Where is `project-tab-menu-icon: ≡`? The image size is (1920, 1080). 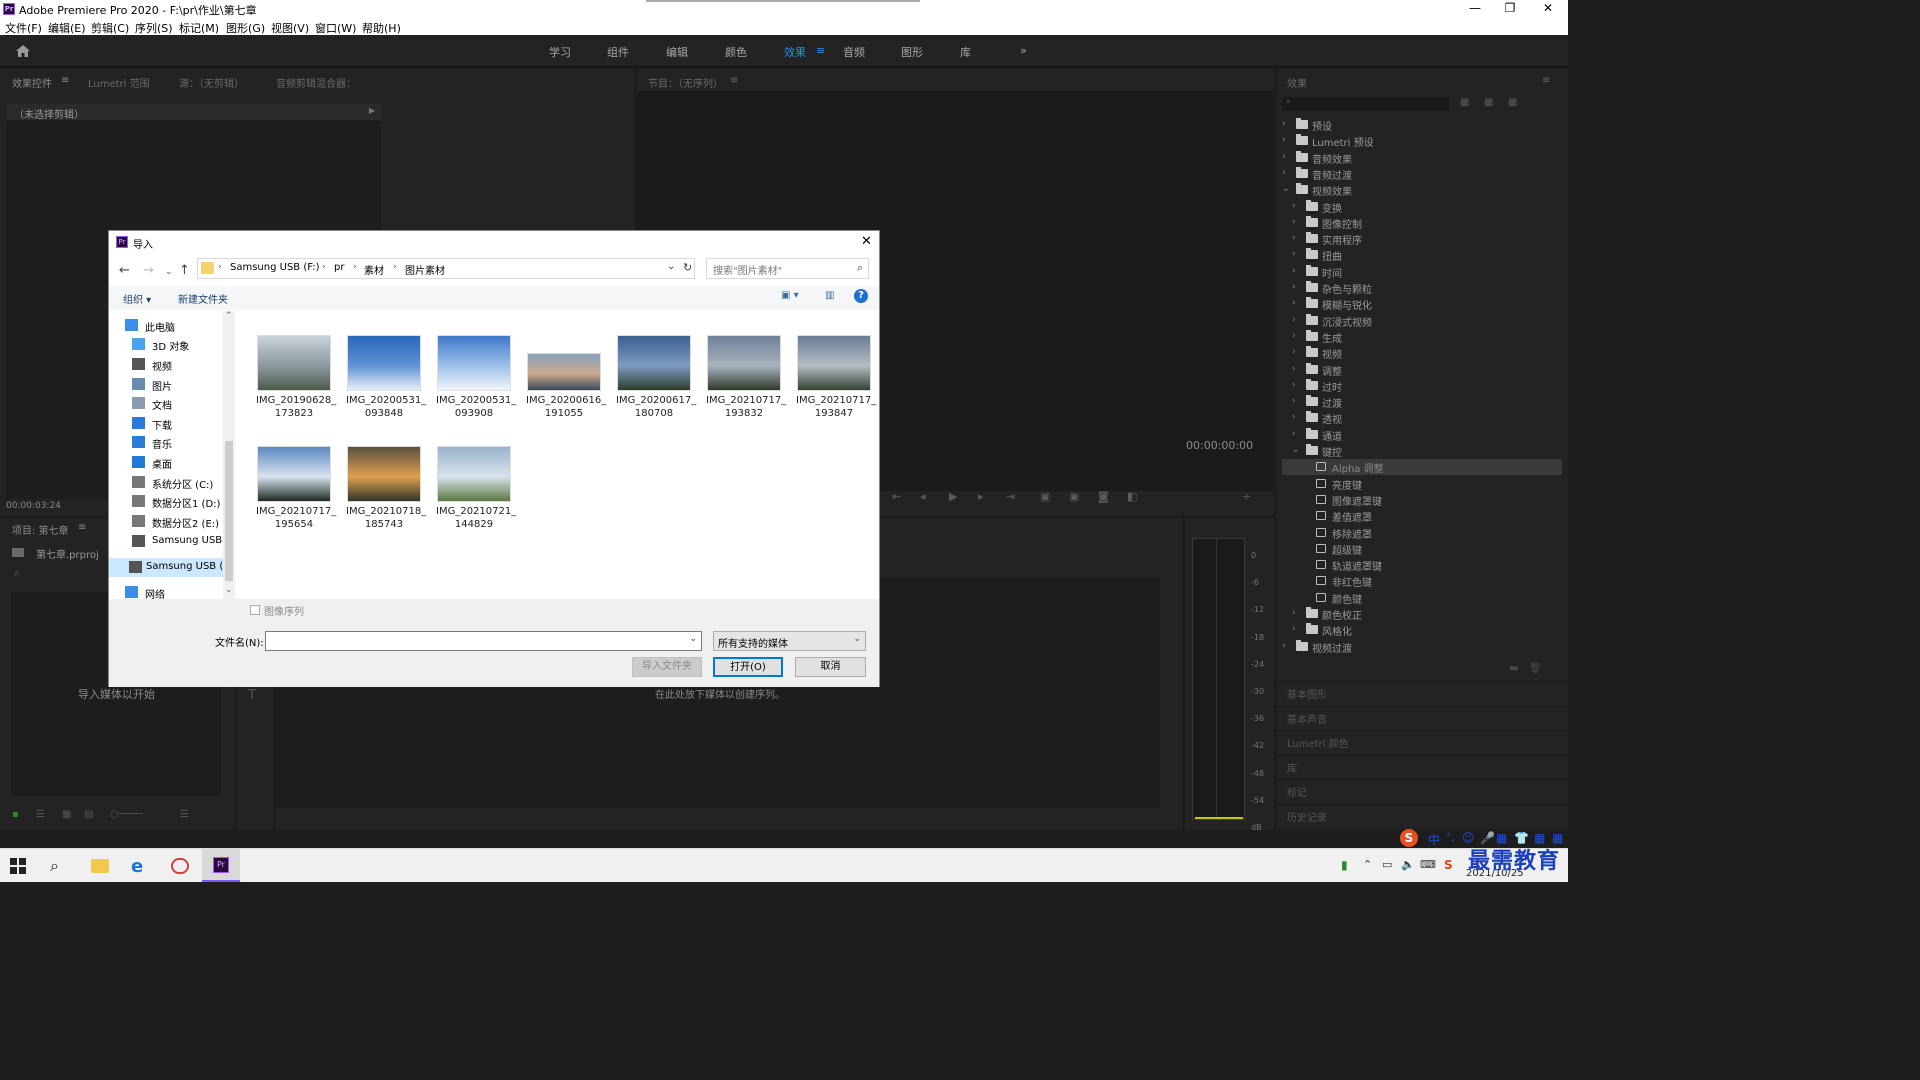 project-tab-menu-icon: ≡ is located at coordinates (82, 527).